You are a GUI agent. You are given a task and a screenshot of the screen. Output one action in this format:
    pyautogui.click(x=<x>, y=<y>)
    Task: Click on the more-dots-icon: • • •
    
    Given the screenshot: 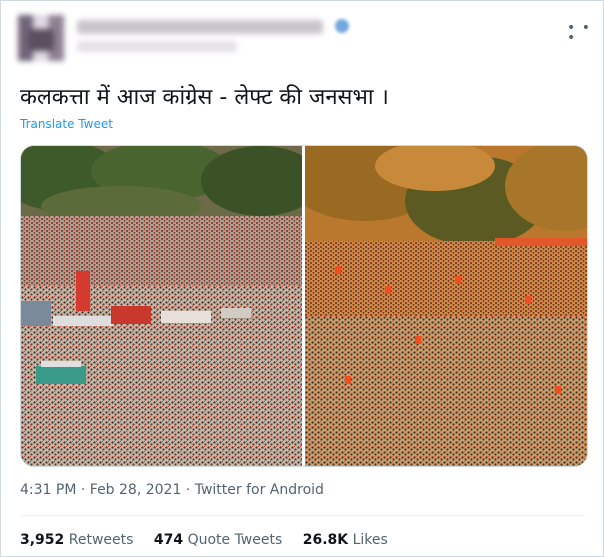 What is the action you would take?
    pyautogui.click(x=585, y=33)
    